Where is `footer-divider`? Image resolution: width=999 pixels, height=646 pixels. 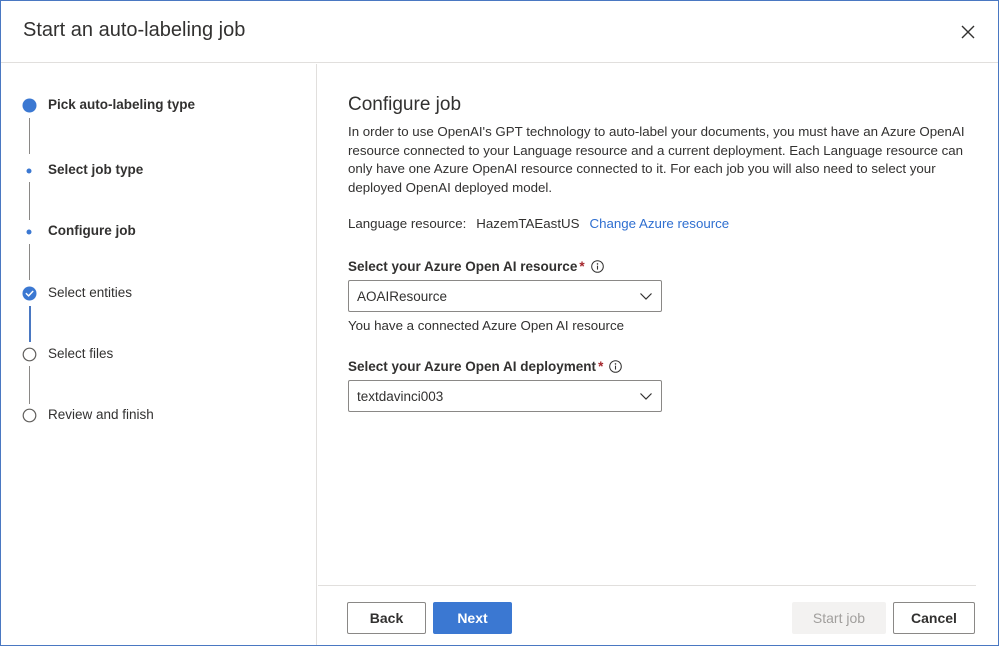 footer-divider is located at coordinates (647, 585).